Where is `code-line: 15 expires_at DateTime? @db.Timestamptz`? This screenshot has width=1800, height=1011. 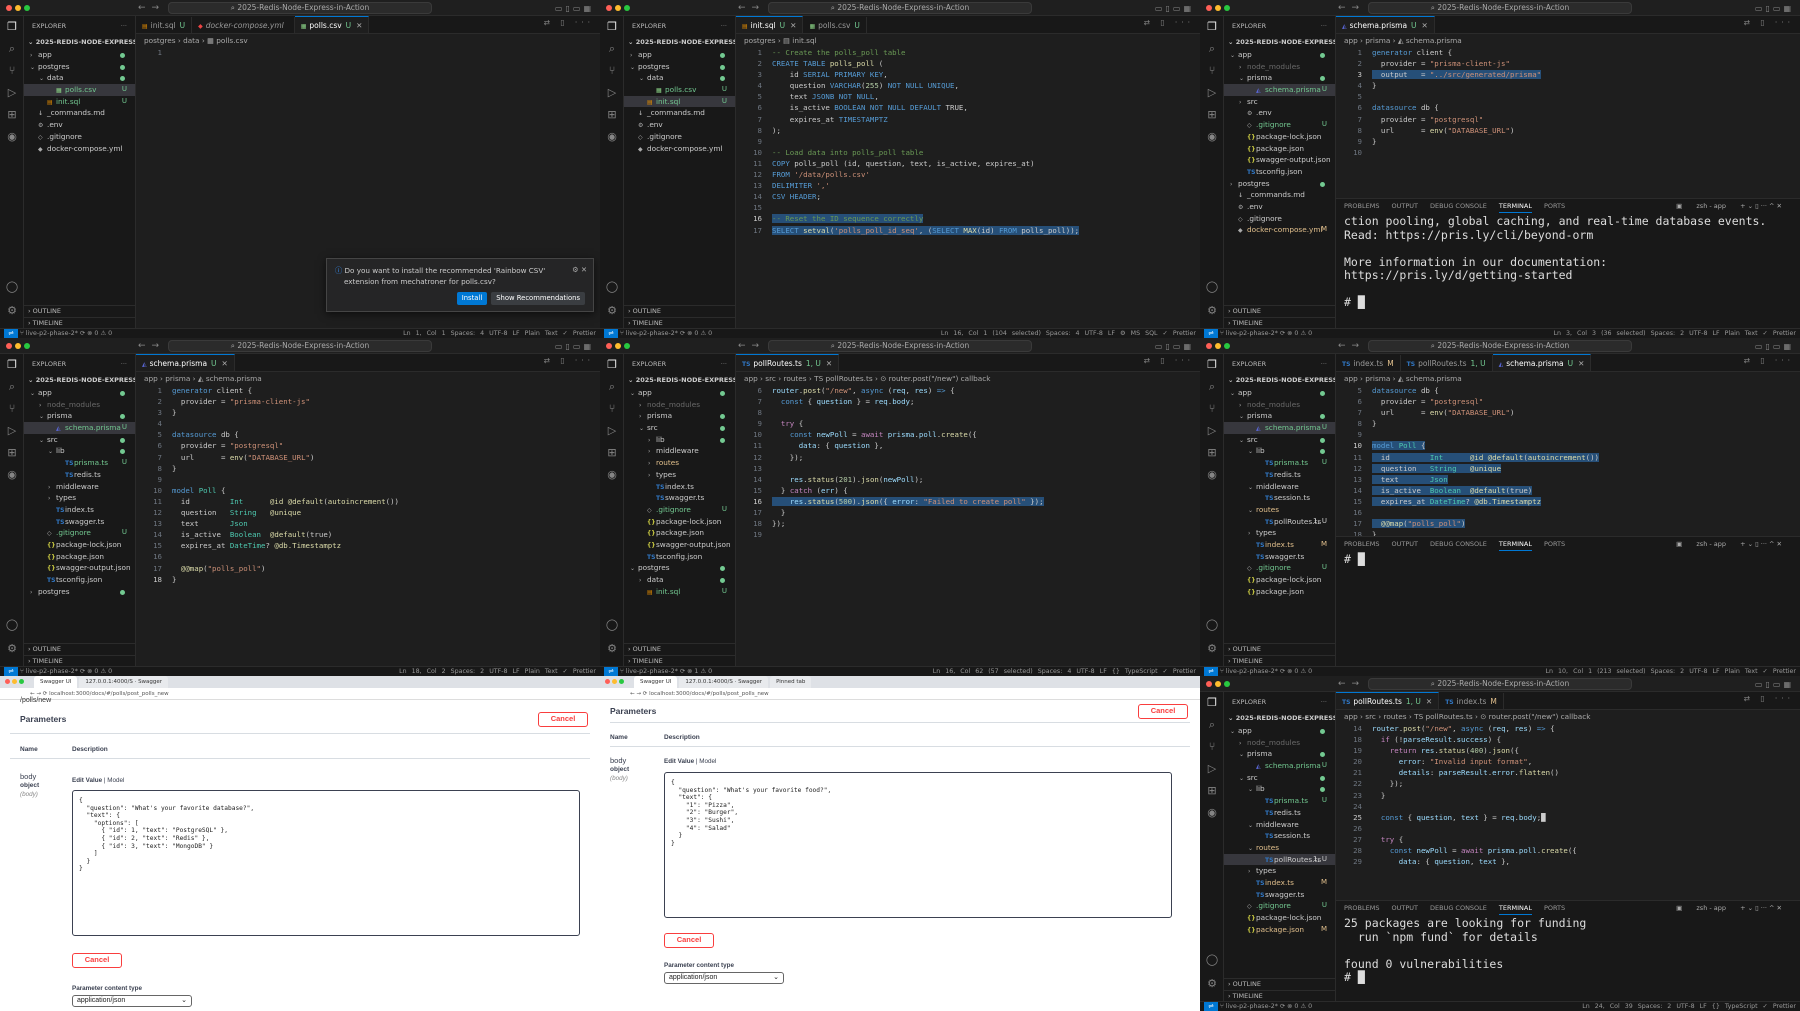
code-line: 15 expires_at DateTime? @db.Timestamptz is located at coordinates (368, 545).